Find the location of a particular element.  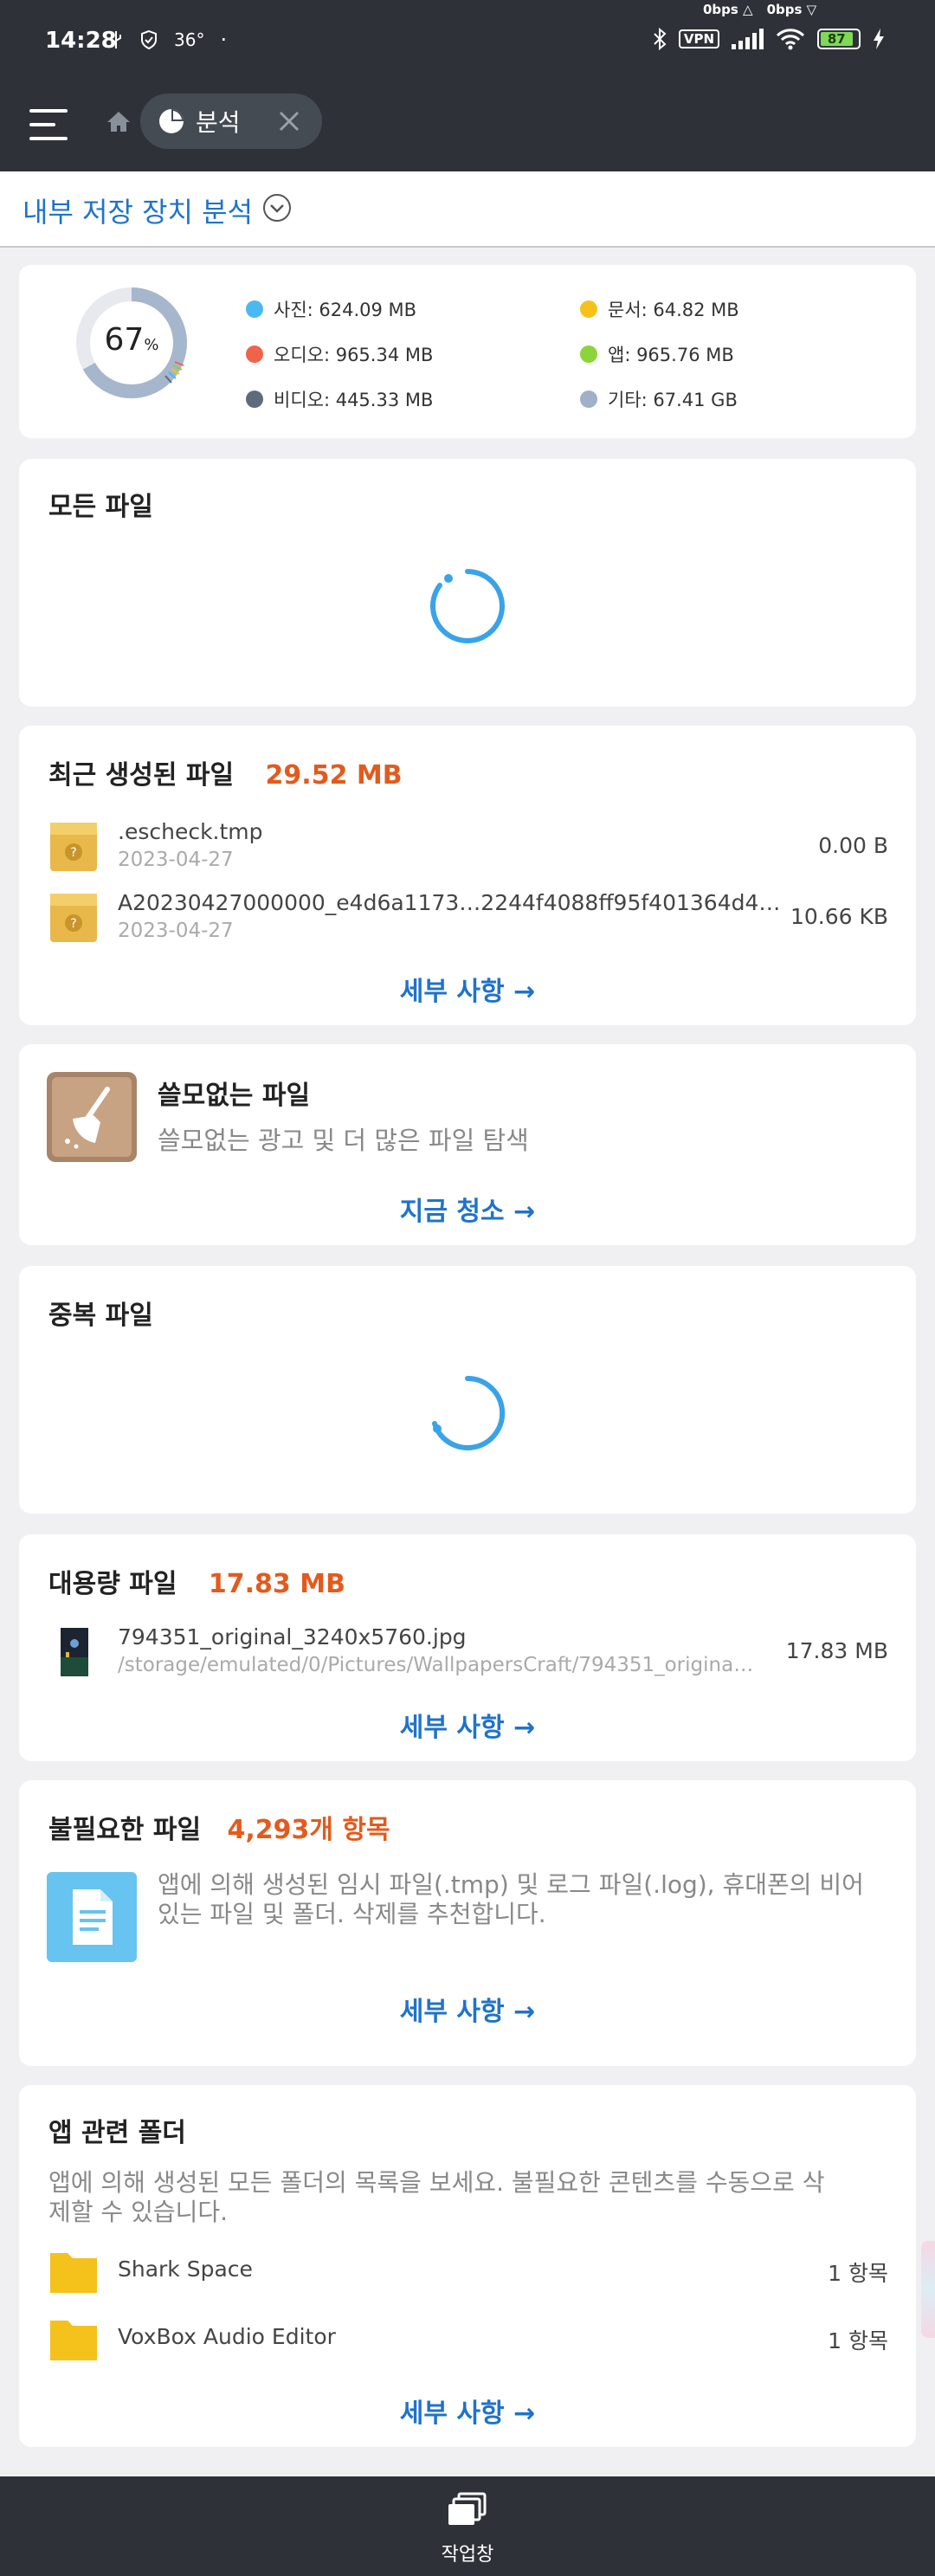

battery-icon: 87 is located at coordinates (839, 39).